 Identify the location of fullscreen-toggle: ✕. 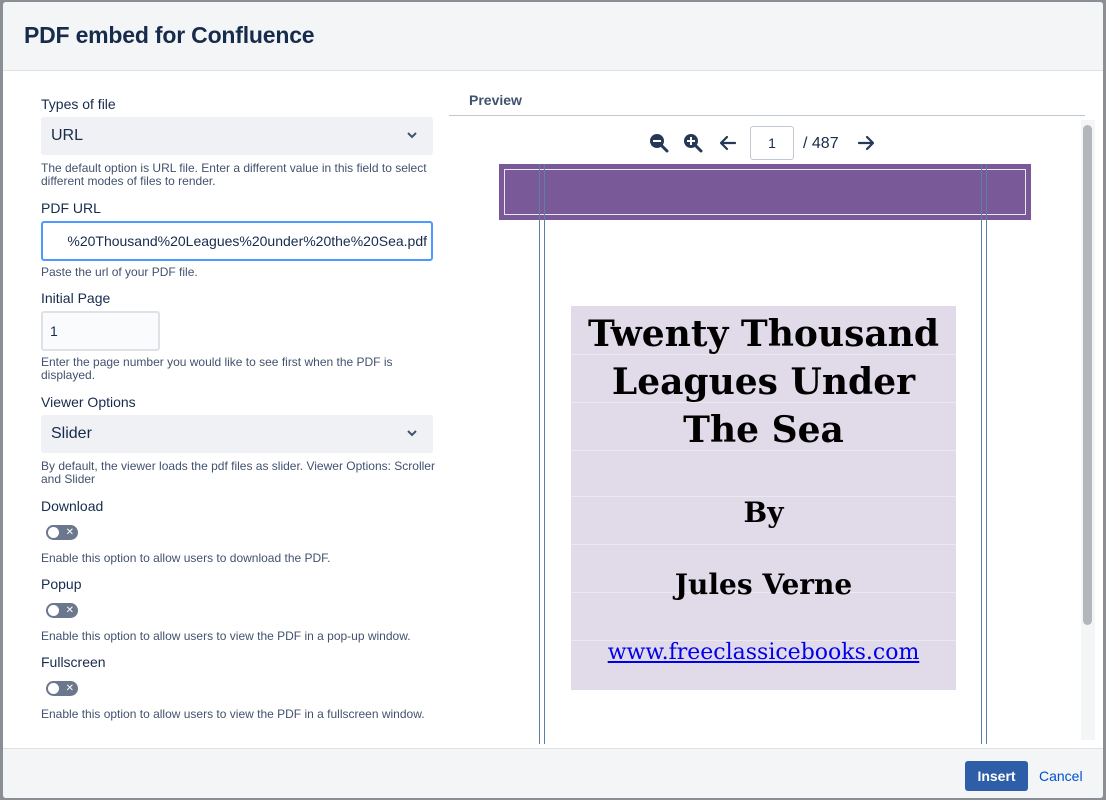
(62, 688).